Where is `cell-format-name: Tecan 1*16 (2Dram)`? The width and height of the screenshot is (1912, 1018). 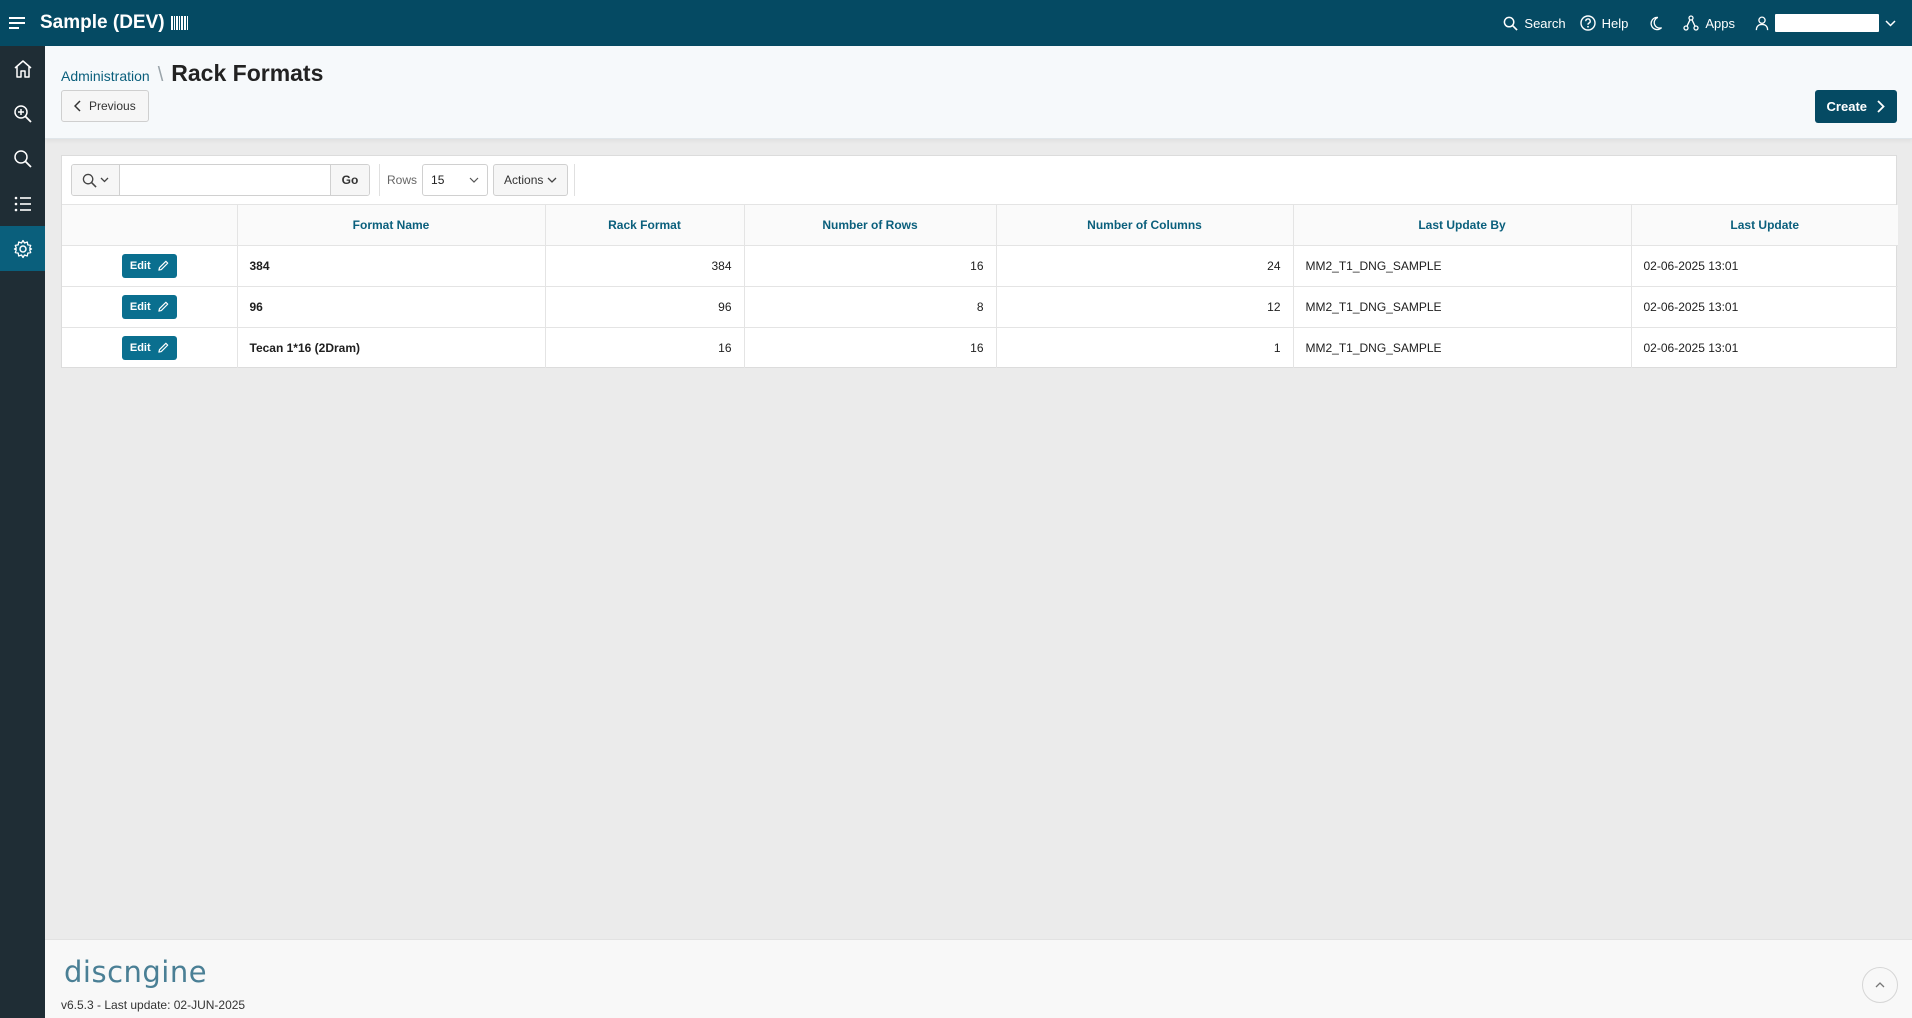 cell-format-name: Tecan 1*16 (2Dram) is located at coordinates (391, 347).